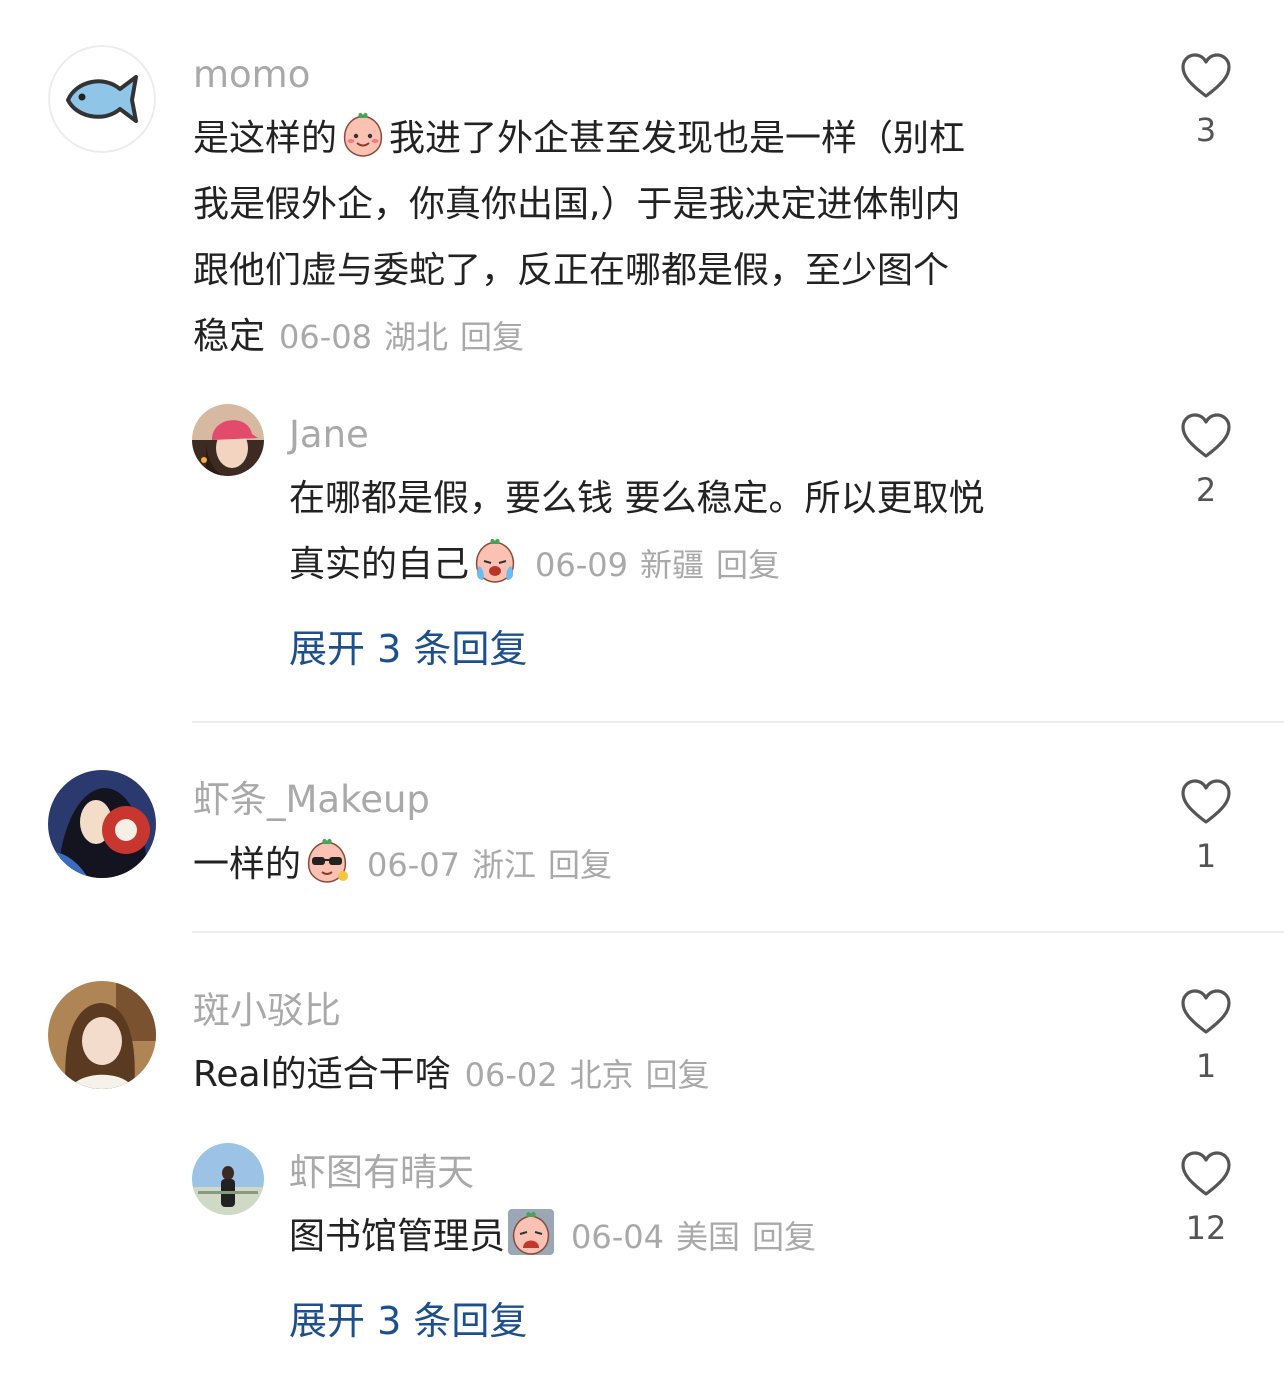  Describe the element at coordinates (416, 337) in the screenshot. I see `comment-location: 湖北` at that location.